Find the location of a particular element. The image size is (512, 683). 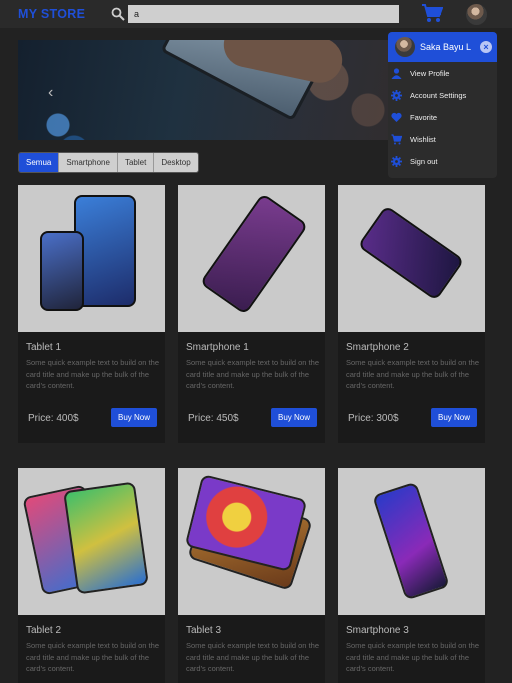

card-price: Price: 450$ is located at coordinates (213, 418).